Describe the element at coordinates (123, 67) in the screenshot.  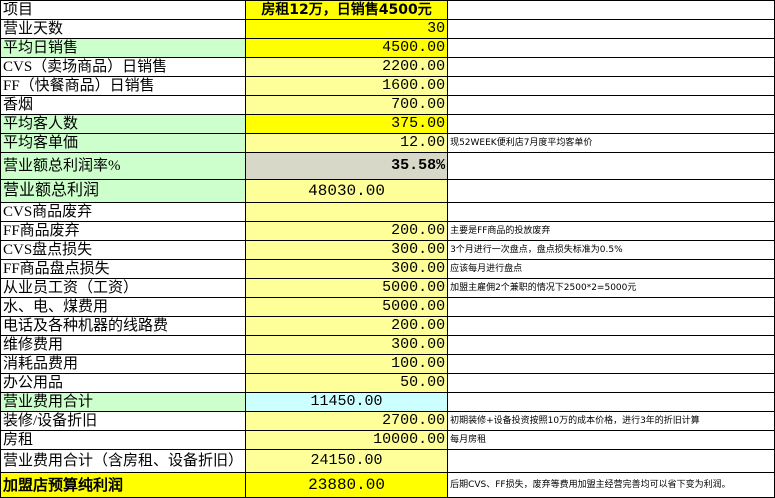
I see `row-label: CVS（卖场商品）日销售` at that location.